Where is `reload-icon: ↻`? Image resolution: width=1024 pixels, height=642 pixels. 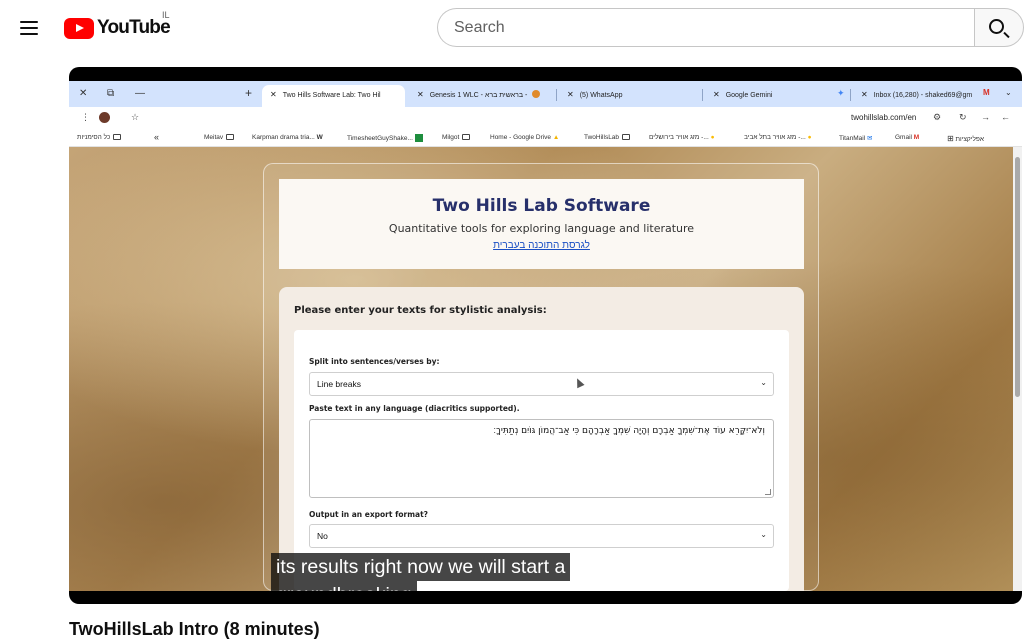 reload-icon: ↻ is located at coordinates (963, 117).